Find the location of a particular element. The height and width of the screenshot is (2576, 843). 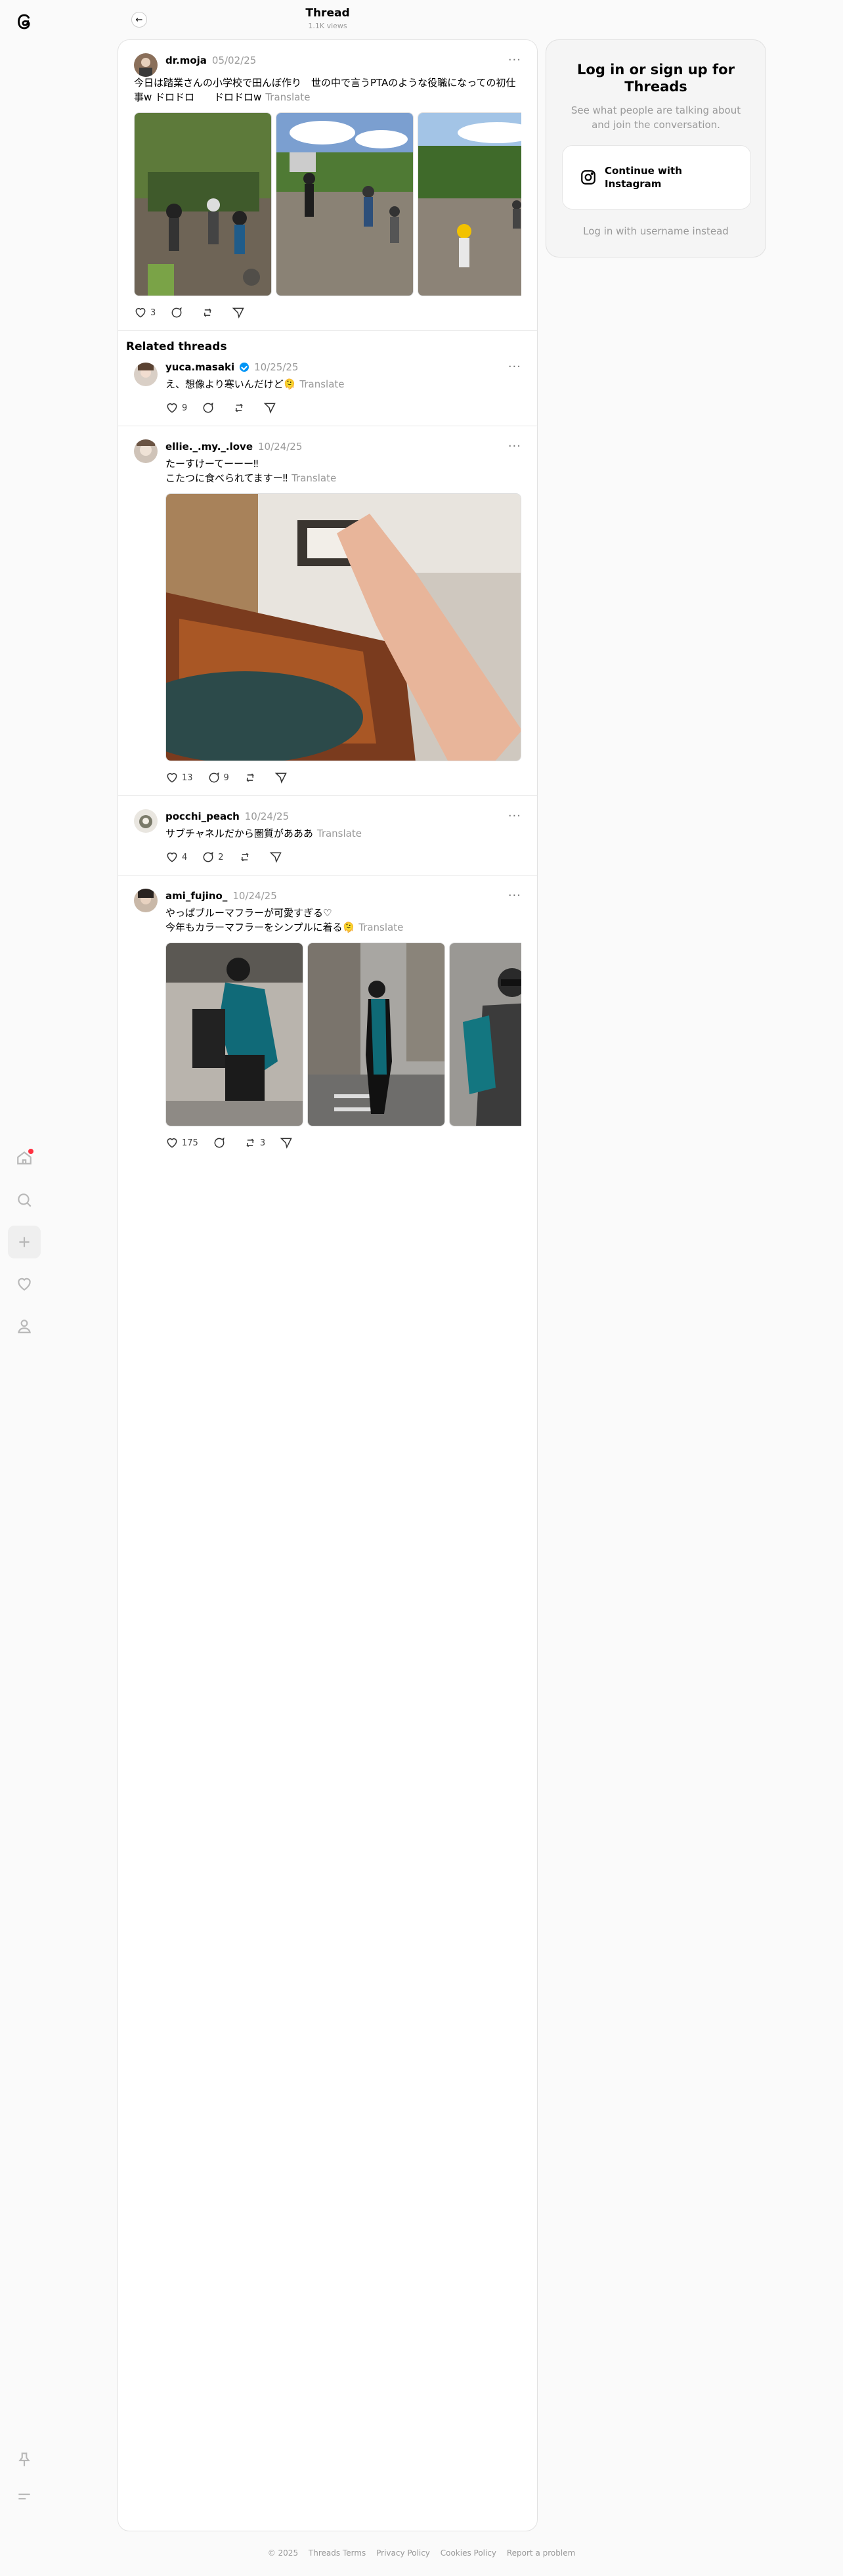

like-count: 3 is located at coordinates (153, 312).